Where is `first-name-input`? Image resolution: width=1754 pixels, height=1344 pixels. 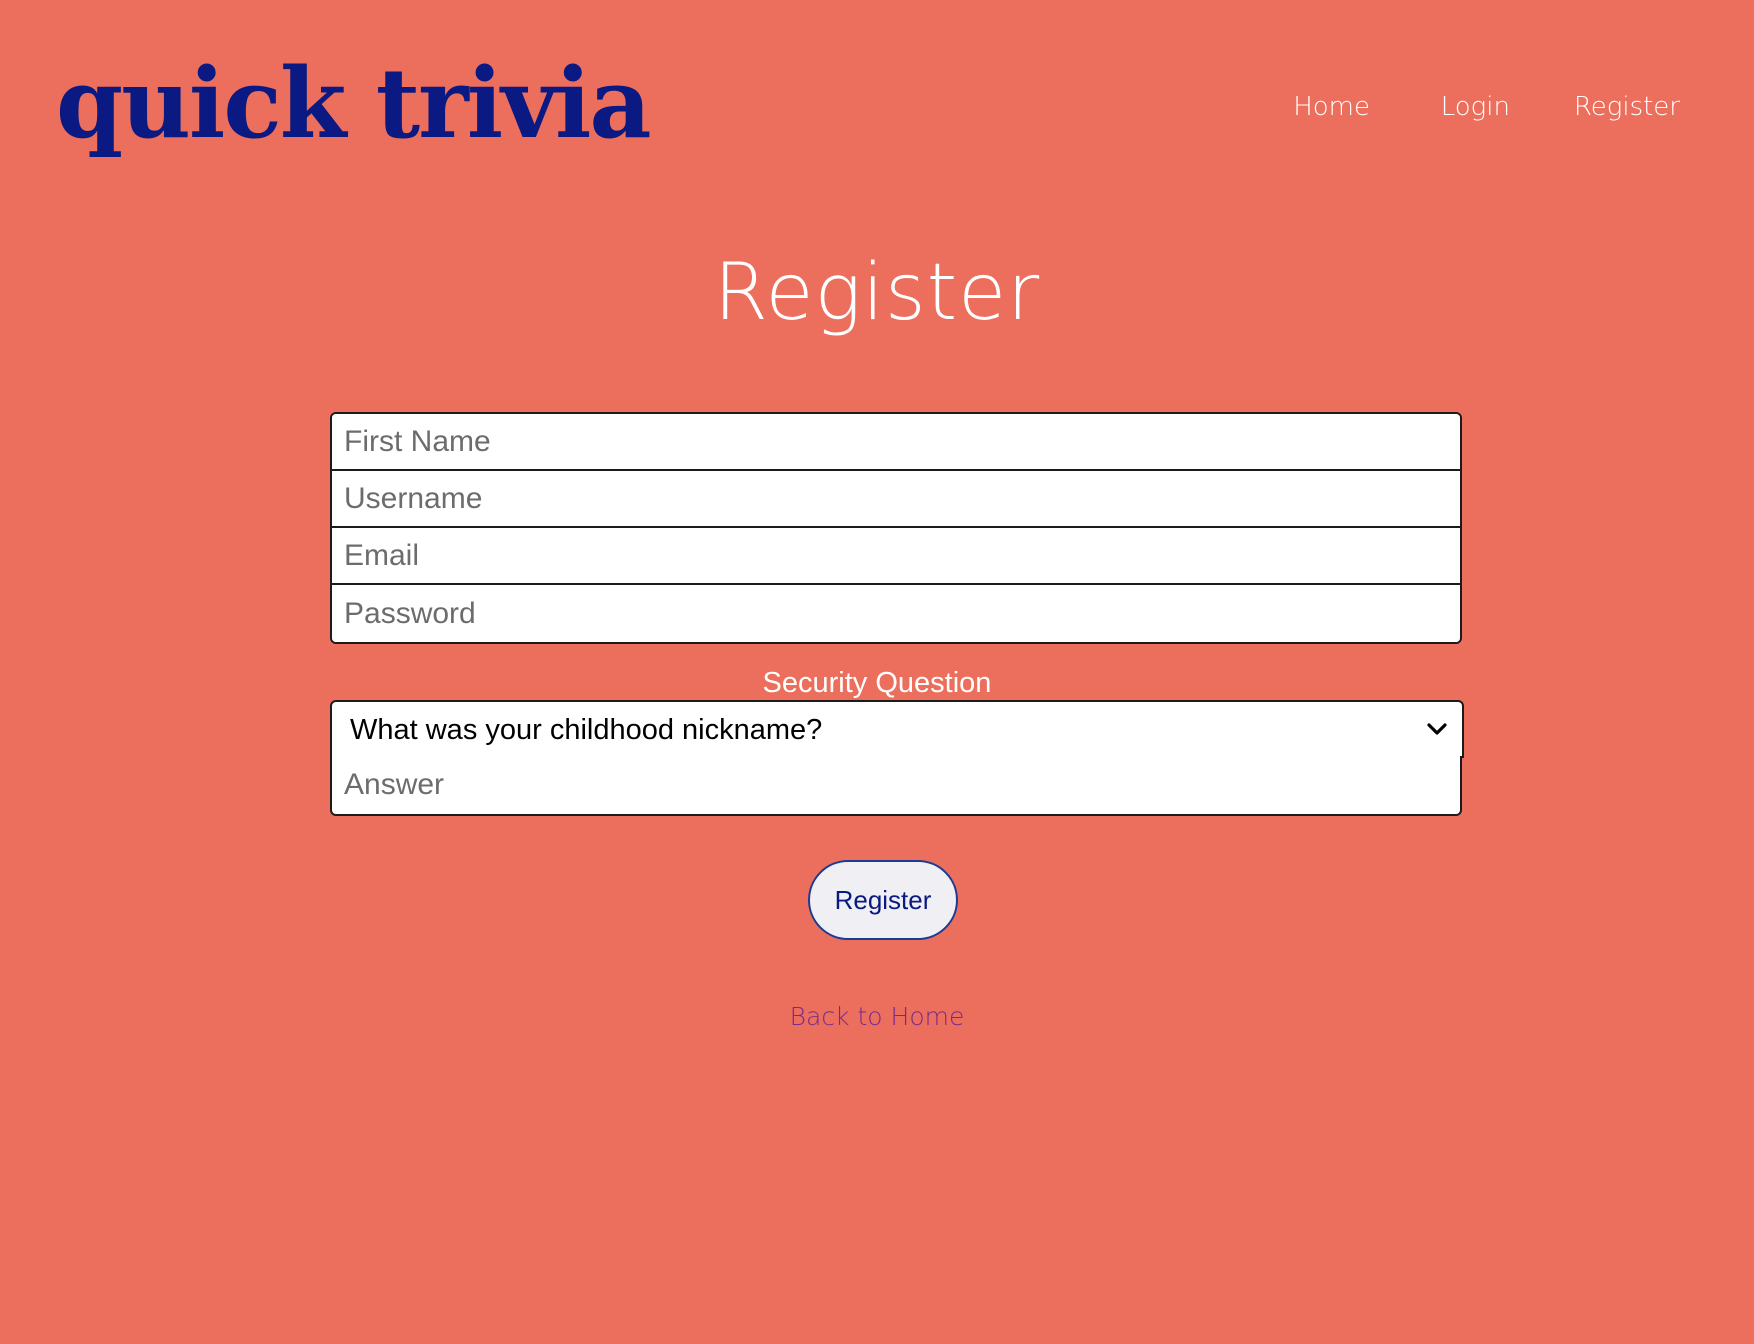 first-name-input is located at coordinates (896, 442).